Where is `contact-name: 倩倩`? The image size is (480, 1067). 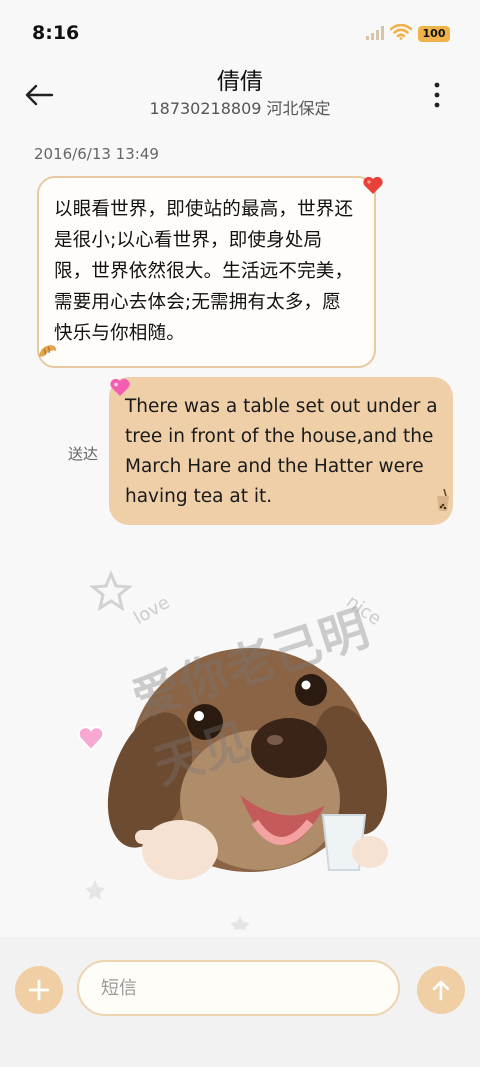 contact-name: 倩倩 is located at coordinates (240, 82).